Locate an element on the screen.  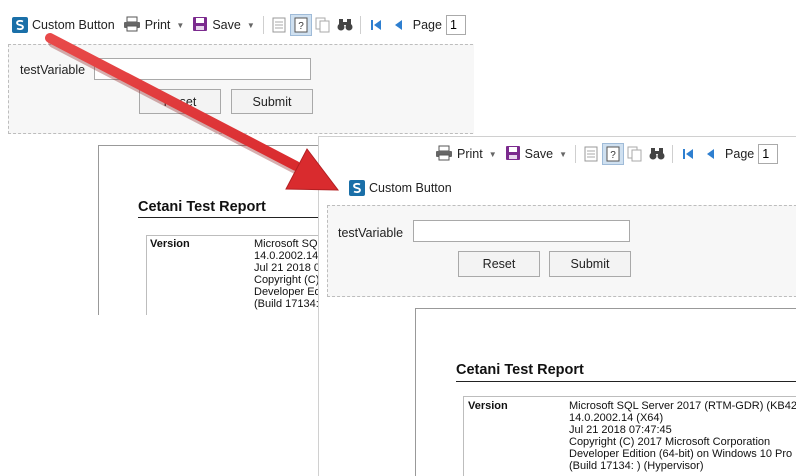
version-line: Jul 21 2018 07:47:45 is located at coordinates (620, 430).